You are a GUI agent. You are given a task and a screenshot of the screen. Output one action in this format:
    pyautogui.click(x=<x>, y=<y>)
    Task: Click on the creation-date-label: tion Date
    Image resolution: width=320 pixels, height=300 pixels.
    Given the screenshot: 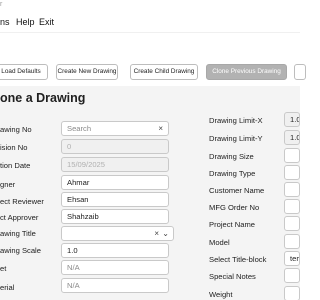 What is the action you would take?
    pyautogui.click(x=15, y=165)
    